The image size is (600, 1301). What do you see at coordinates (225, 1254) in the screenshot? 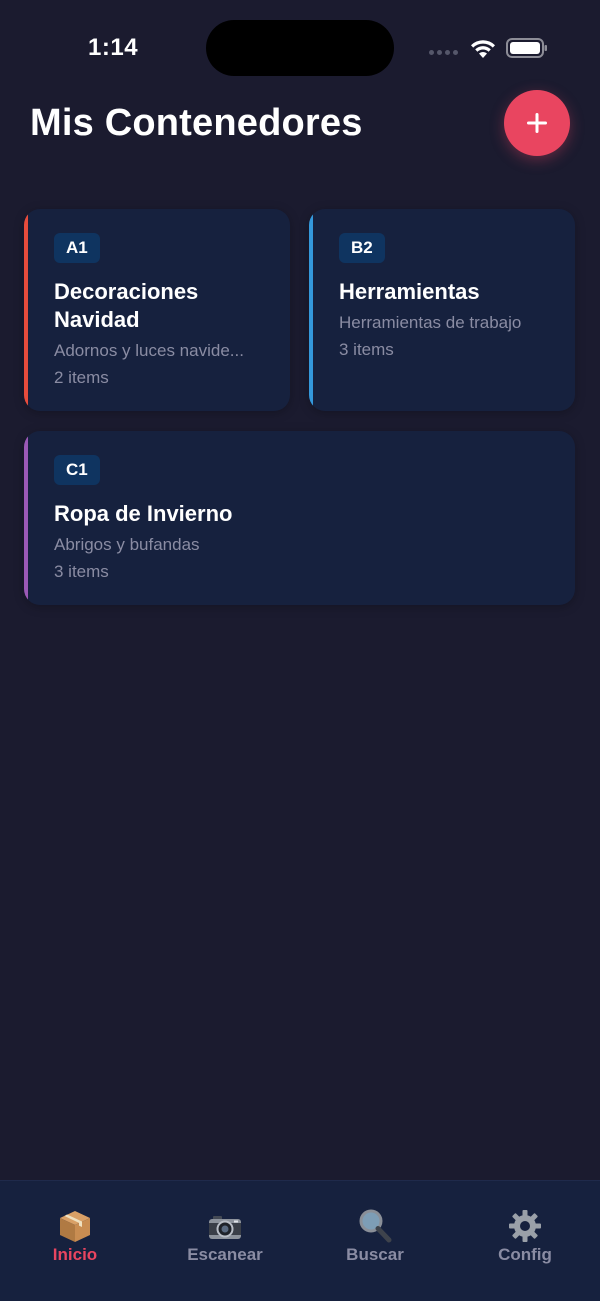
I see `tab-label: Escanear` at bounding box center [225, 1254].